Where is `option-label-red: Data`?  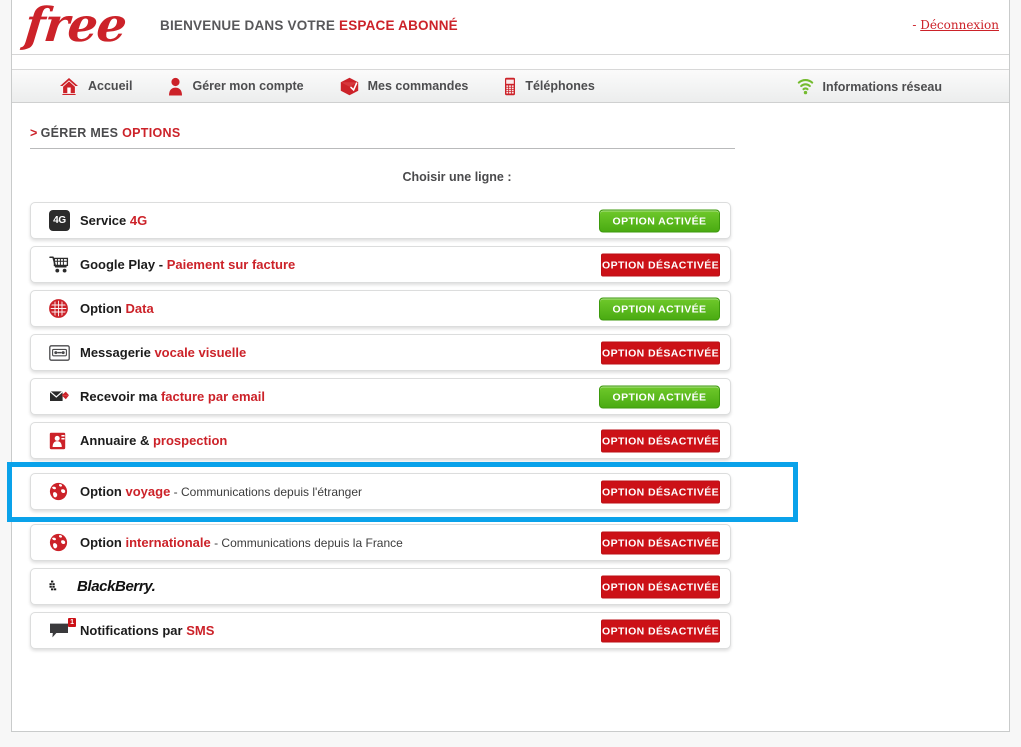
option-label-red: Data is located at coordinates (139, 308).